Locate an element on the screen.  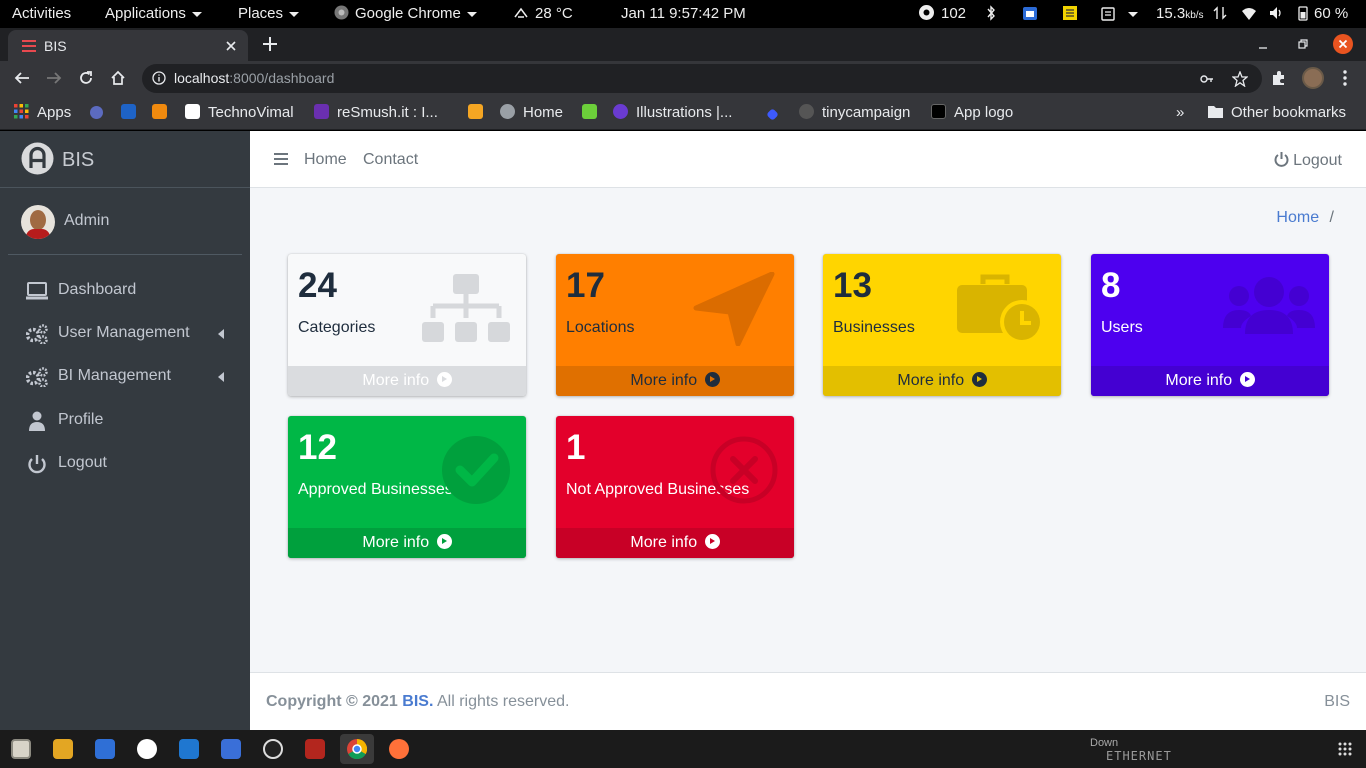
info-icon is located at coordinates (159, 78).